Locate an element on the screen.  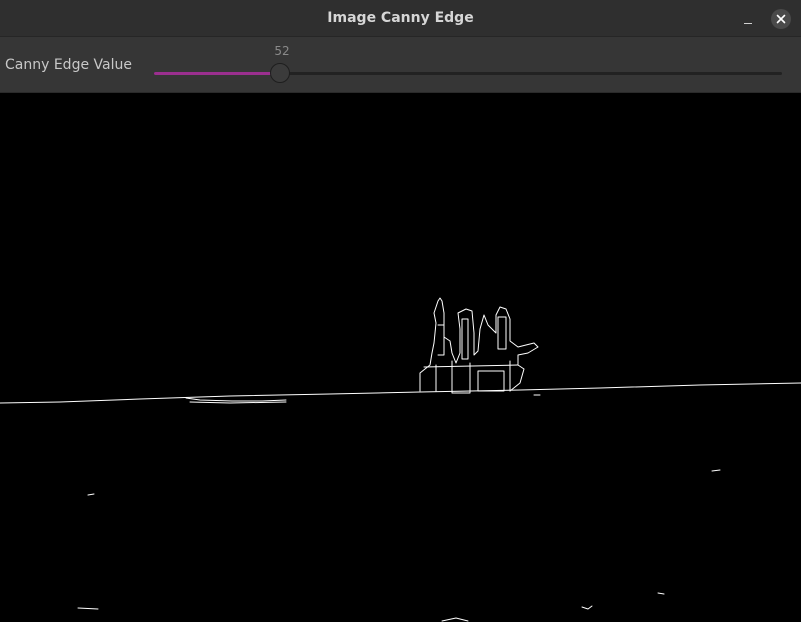
horizon-edge is located at coordinates (400, 393).